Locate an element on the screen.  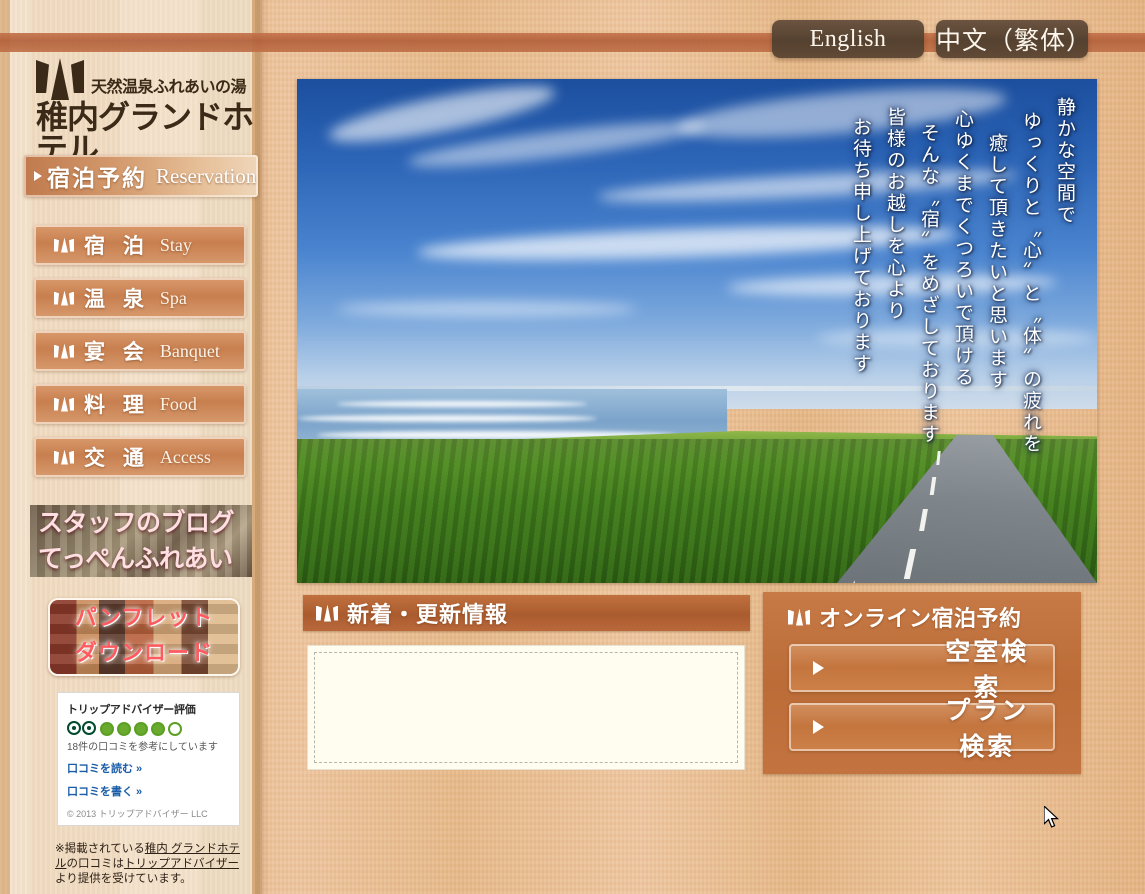
tripadvisor-copyright: © 2013 トリップアドバイザー LLC is located at coordinates (137, 814).